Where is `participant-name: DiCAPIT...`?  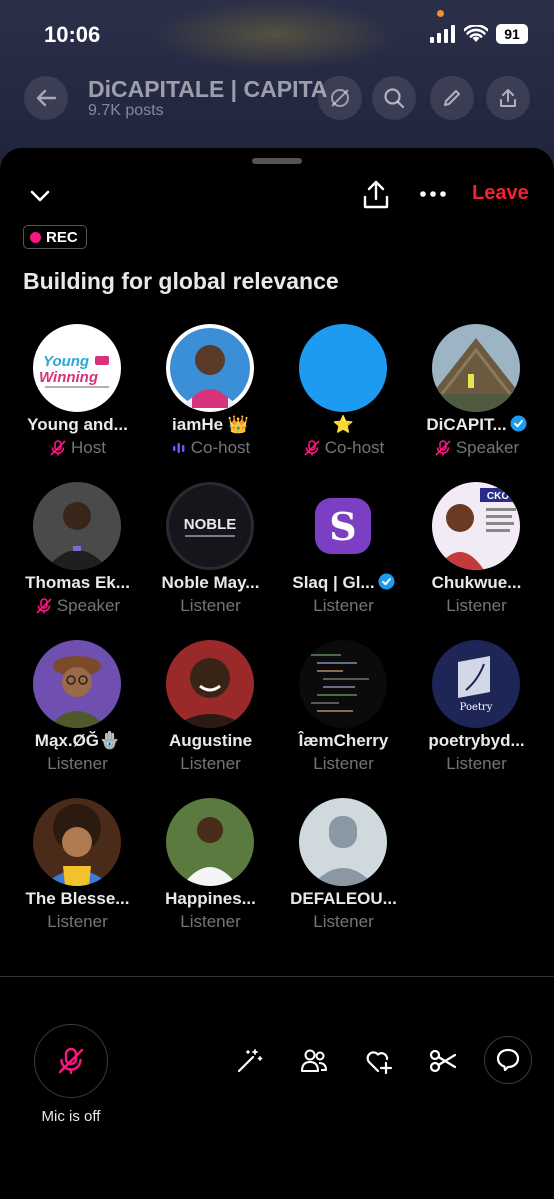 participant-name: DiCAPIT... is located at coordinates (476, 425).